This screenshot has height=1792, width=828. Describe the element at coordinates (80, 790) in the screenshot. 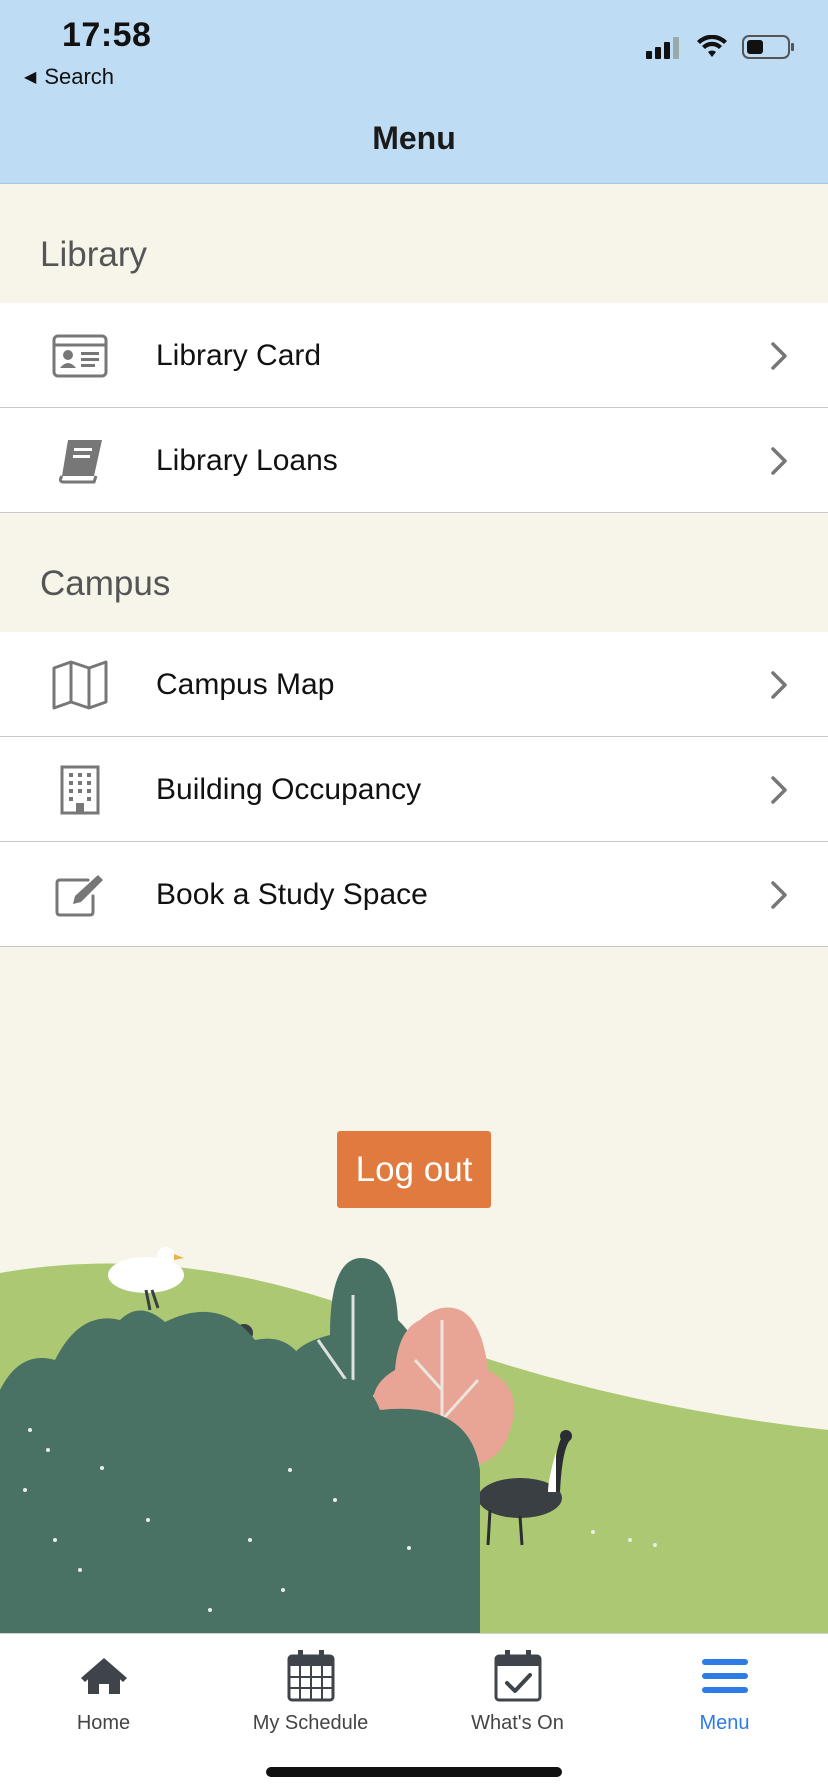

I see `building-icon` at that location.